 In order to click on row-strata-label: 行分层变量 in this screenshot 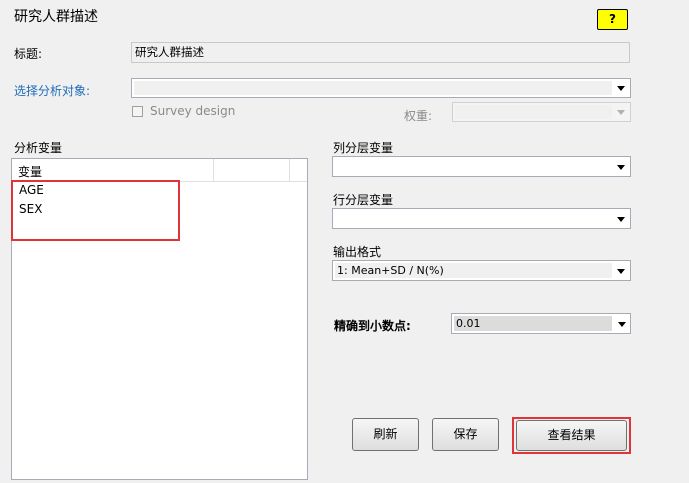, I will do `click(363, 200)`.